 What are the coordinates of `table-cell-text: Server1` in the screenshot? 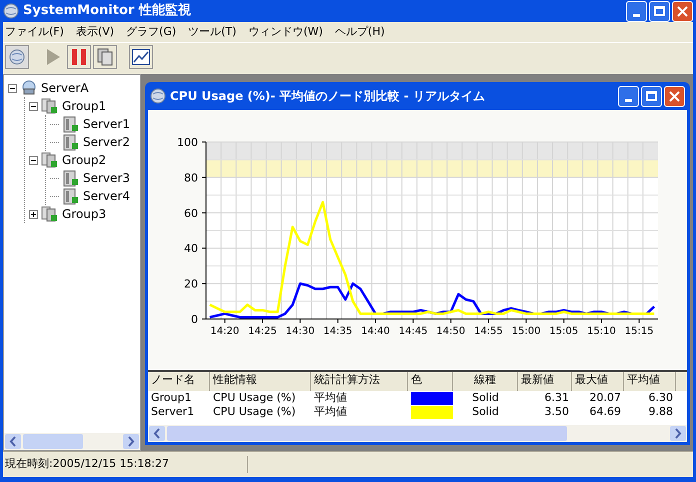 It's located at (173, 412).